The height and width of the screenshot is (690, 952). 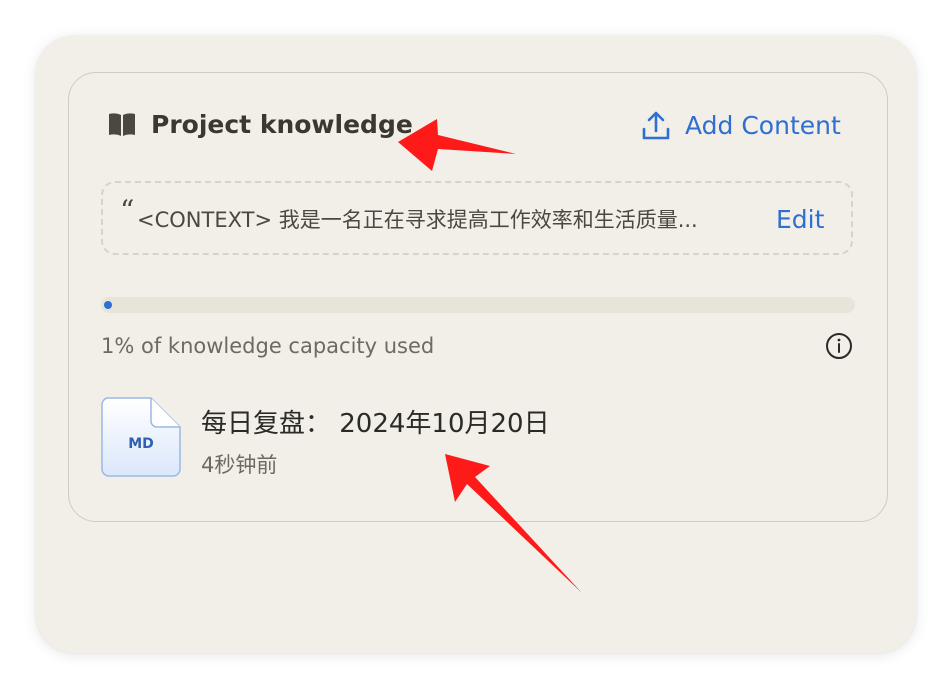 I want to click on add-content-button: Add Content, so click(x=740, y=126).